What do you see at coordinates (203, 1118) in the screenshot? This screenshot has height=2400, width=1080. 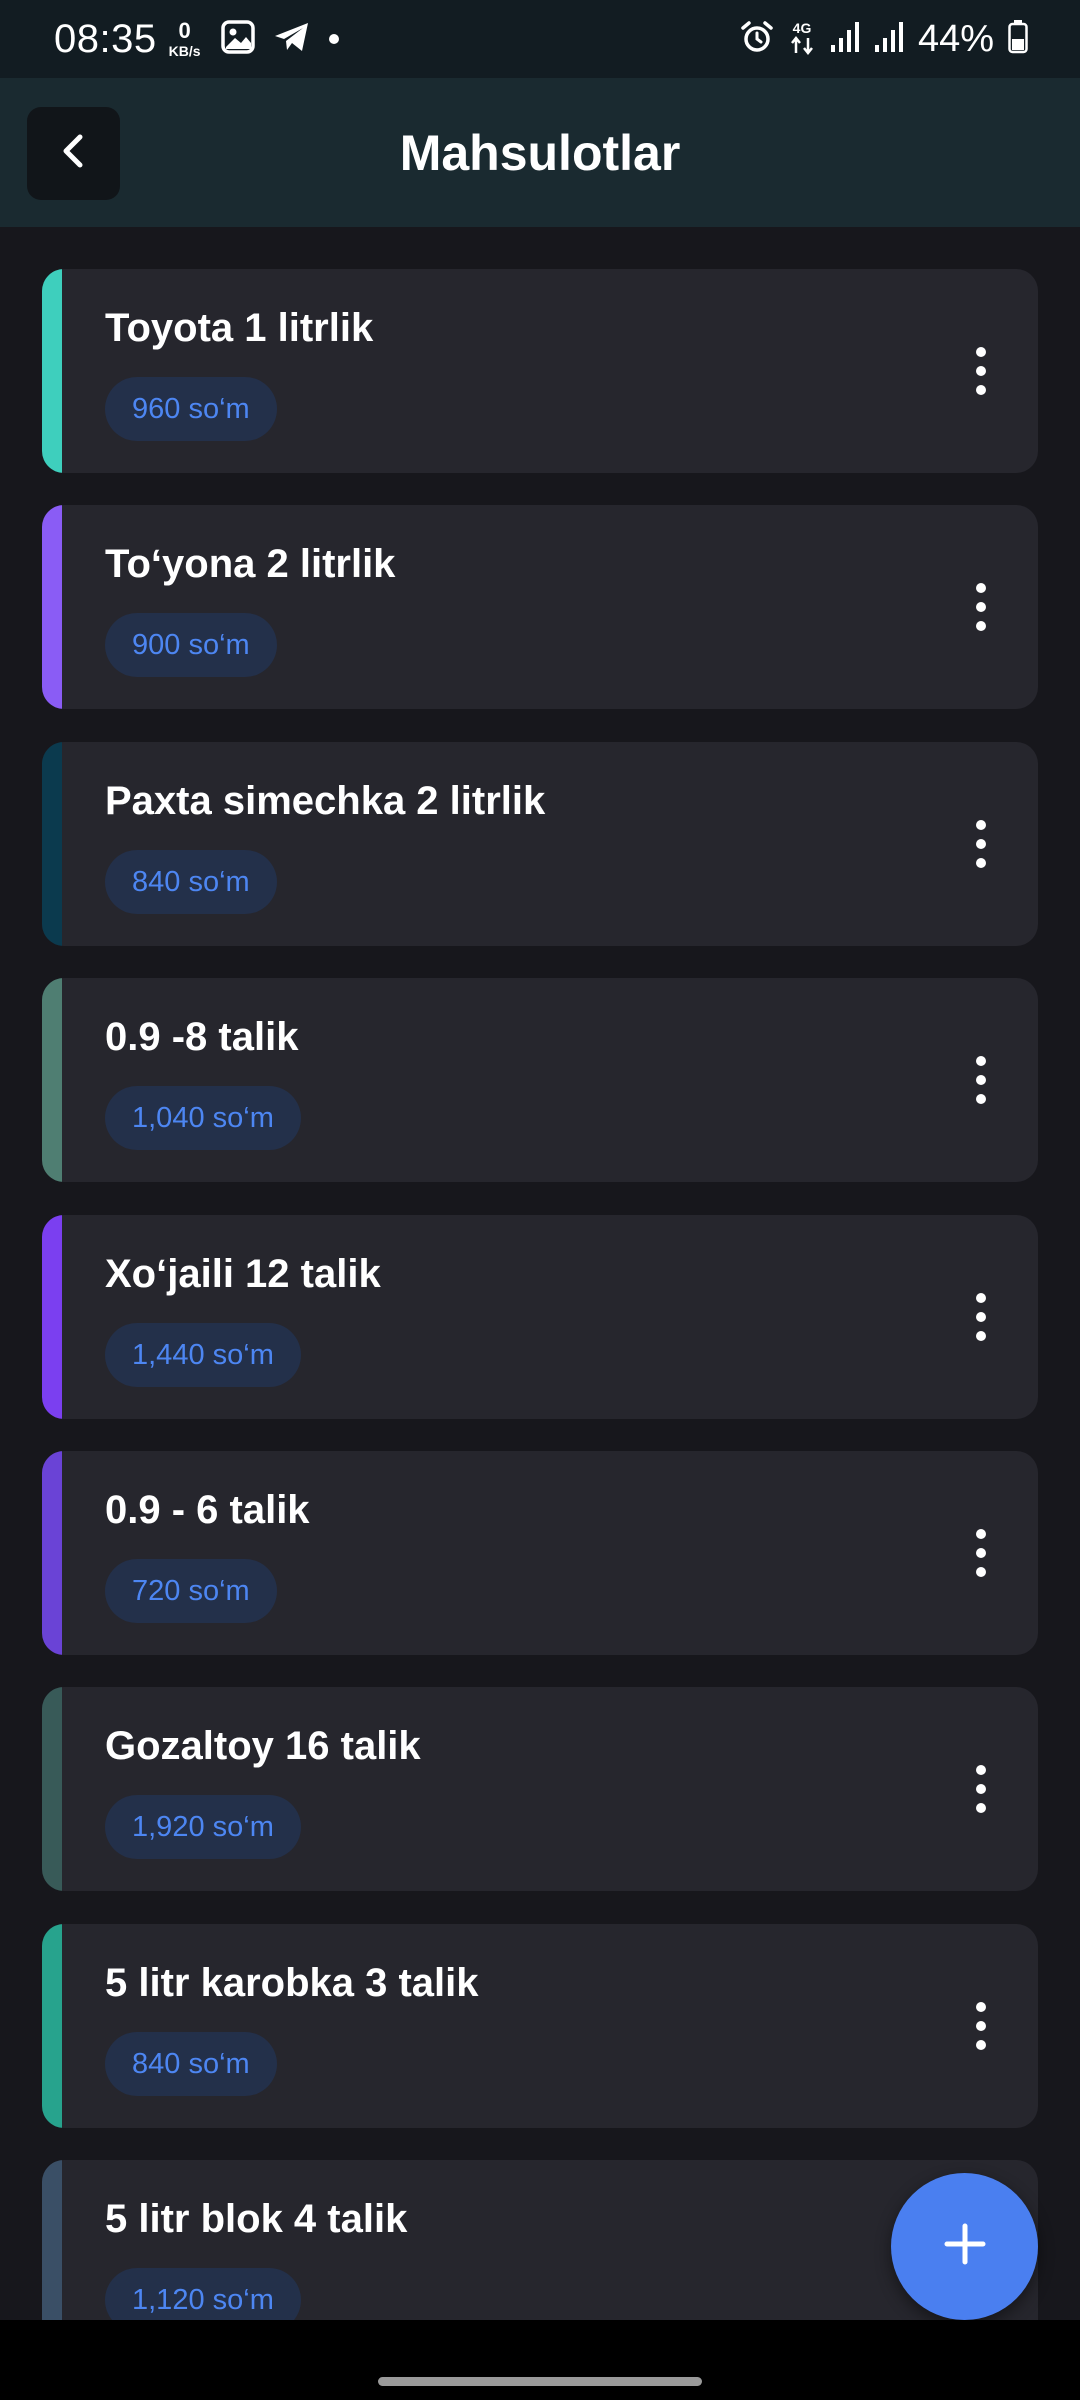 I see `product-price: 1,040 so‘m` at bounding box center [203, 1118].